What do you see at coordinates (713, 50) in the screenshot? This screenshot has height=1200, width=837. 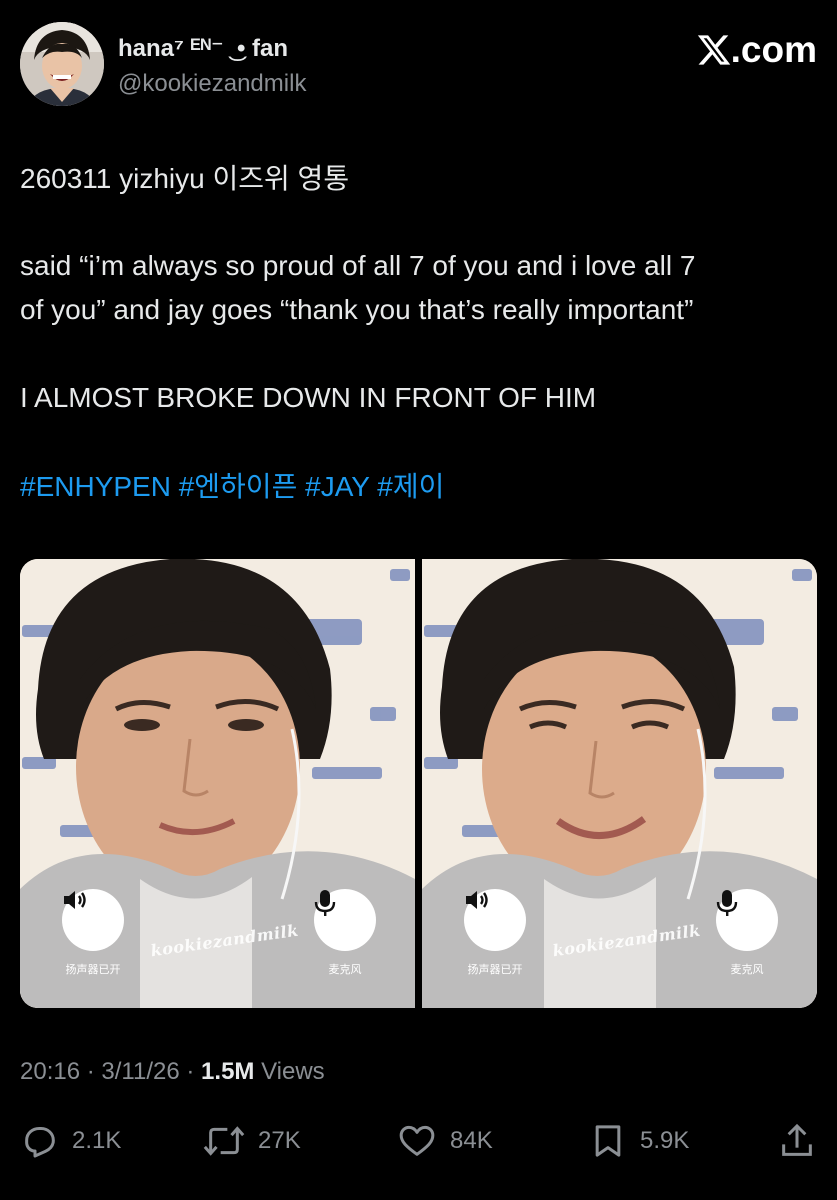 I see `x-logo-icon` at bounding box center [713, 50].